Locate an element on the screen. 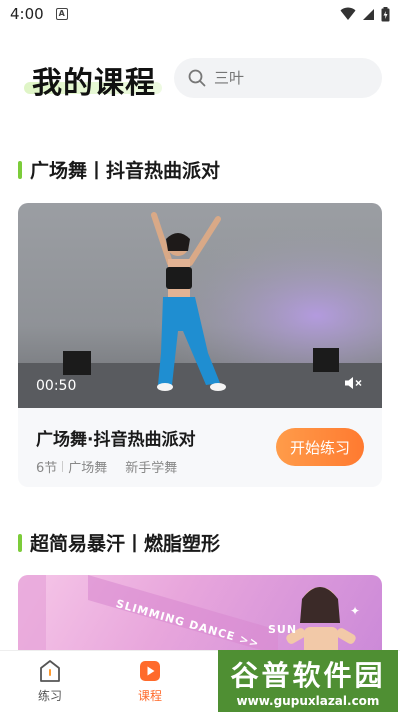 This screenshot has width=400, height=712. section-header: 广场舞丨抖音热曲派对 is located at coordinates (119, 169).